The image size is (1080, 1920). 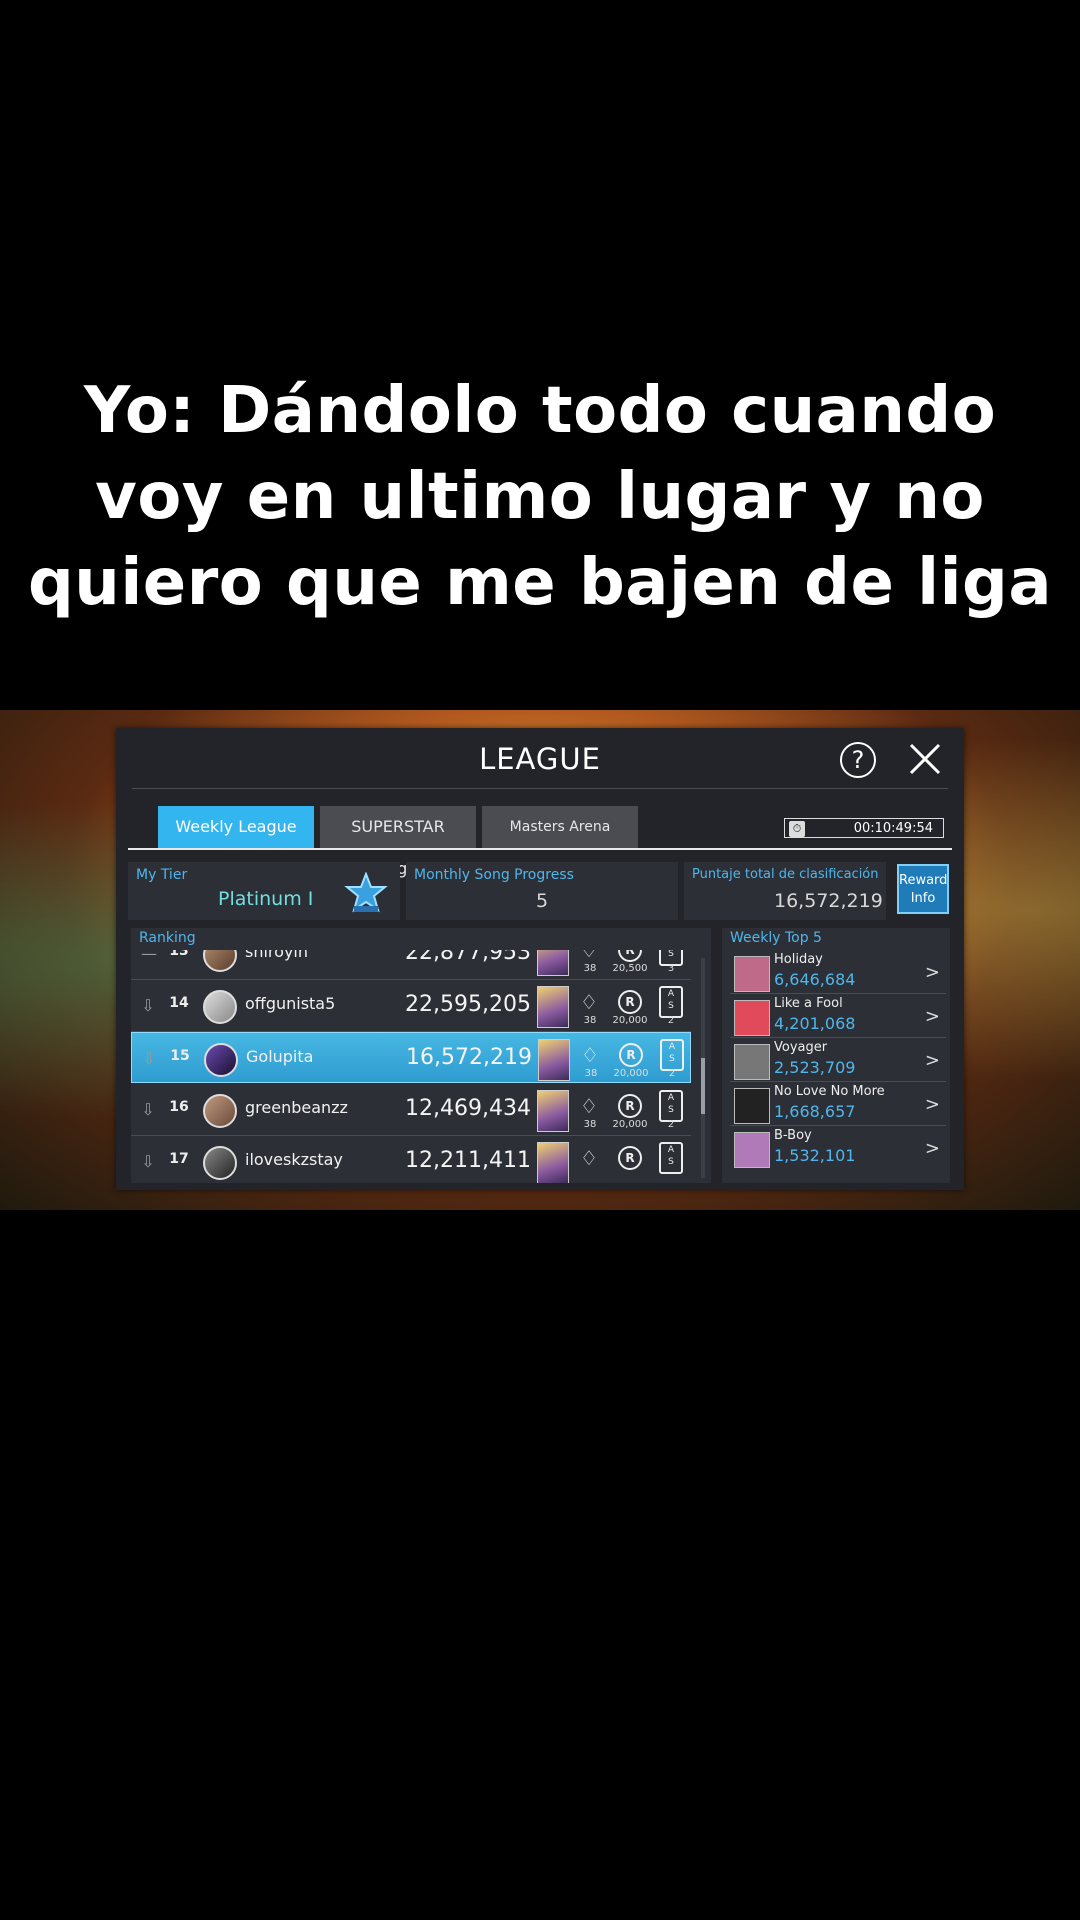 I want to click on countdown-timer: ⏱ 00:10:49:54, so click(x=864, y=828).